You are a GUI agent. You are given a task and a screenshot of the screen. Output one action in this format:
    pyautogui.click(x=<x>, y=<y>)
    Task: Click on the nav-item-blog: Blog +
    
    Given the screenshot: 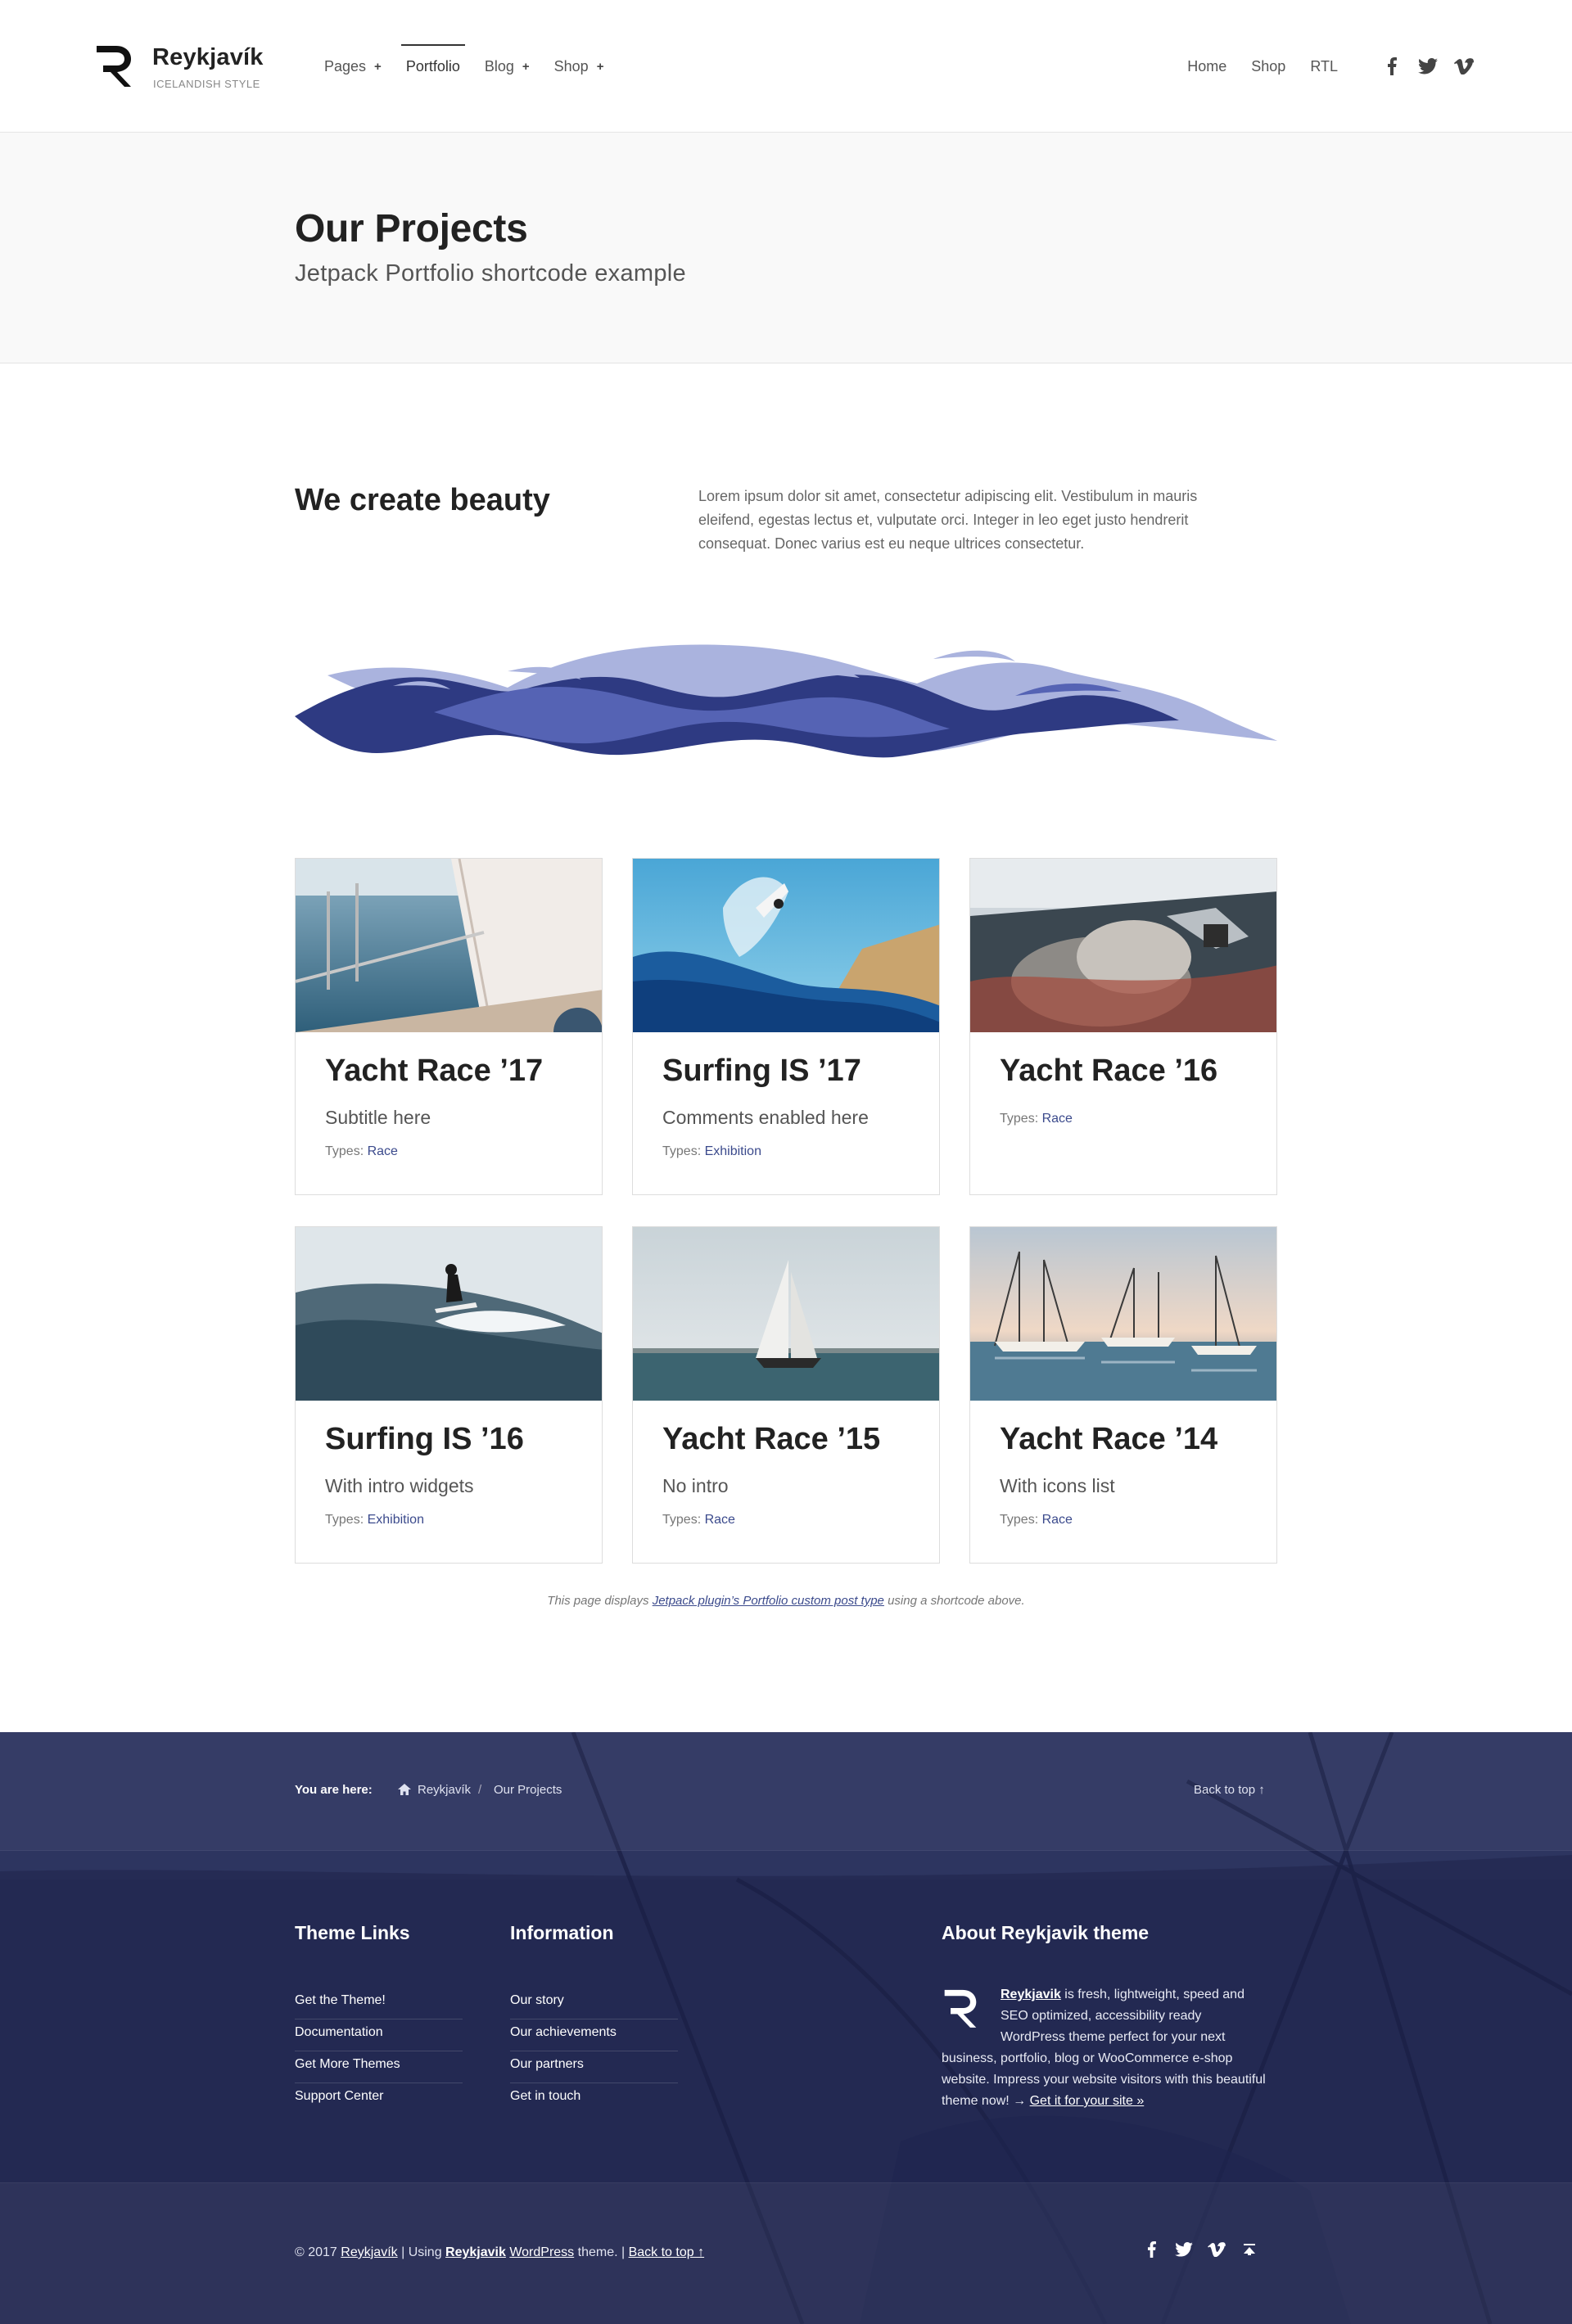 What is the action you would take?
    pyautogui.click(x=508, y=66)
    